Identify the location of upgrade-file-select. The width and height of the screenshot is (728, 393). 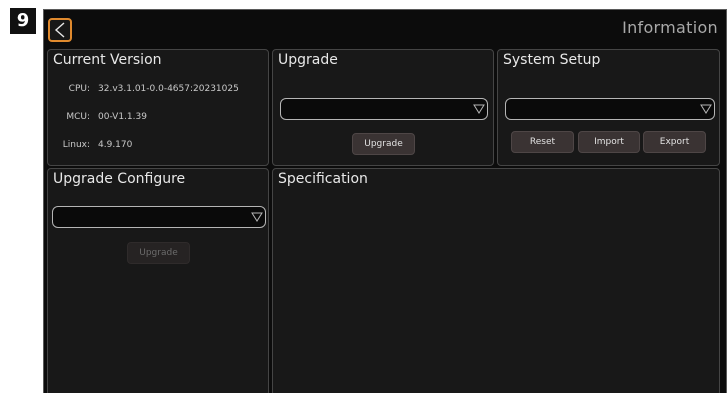
(384, 109).